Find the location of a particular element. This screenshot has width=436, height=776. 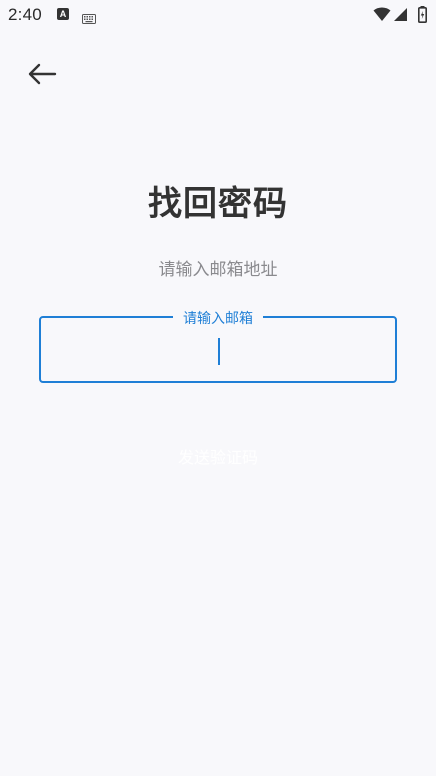

a-notification-icon: A is located at coordinates (63, 14).